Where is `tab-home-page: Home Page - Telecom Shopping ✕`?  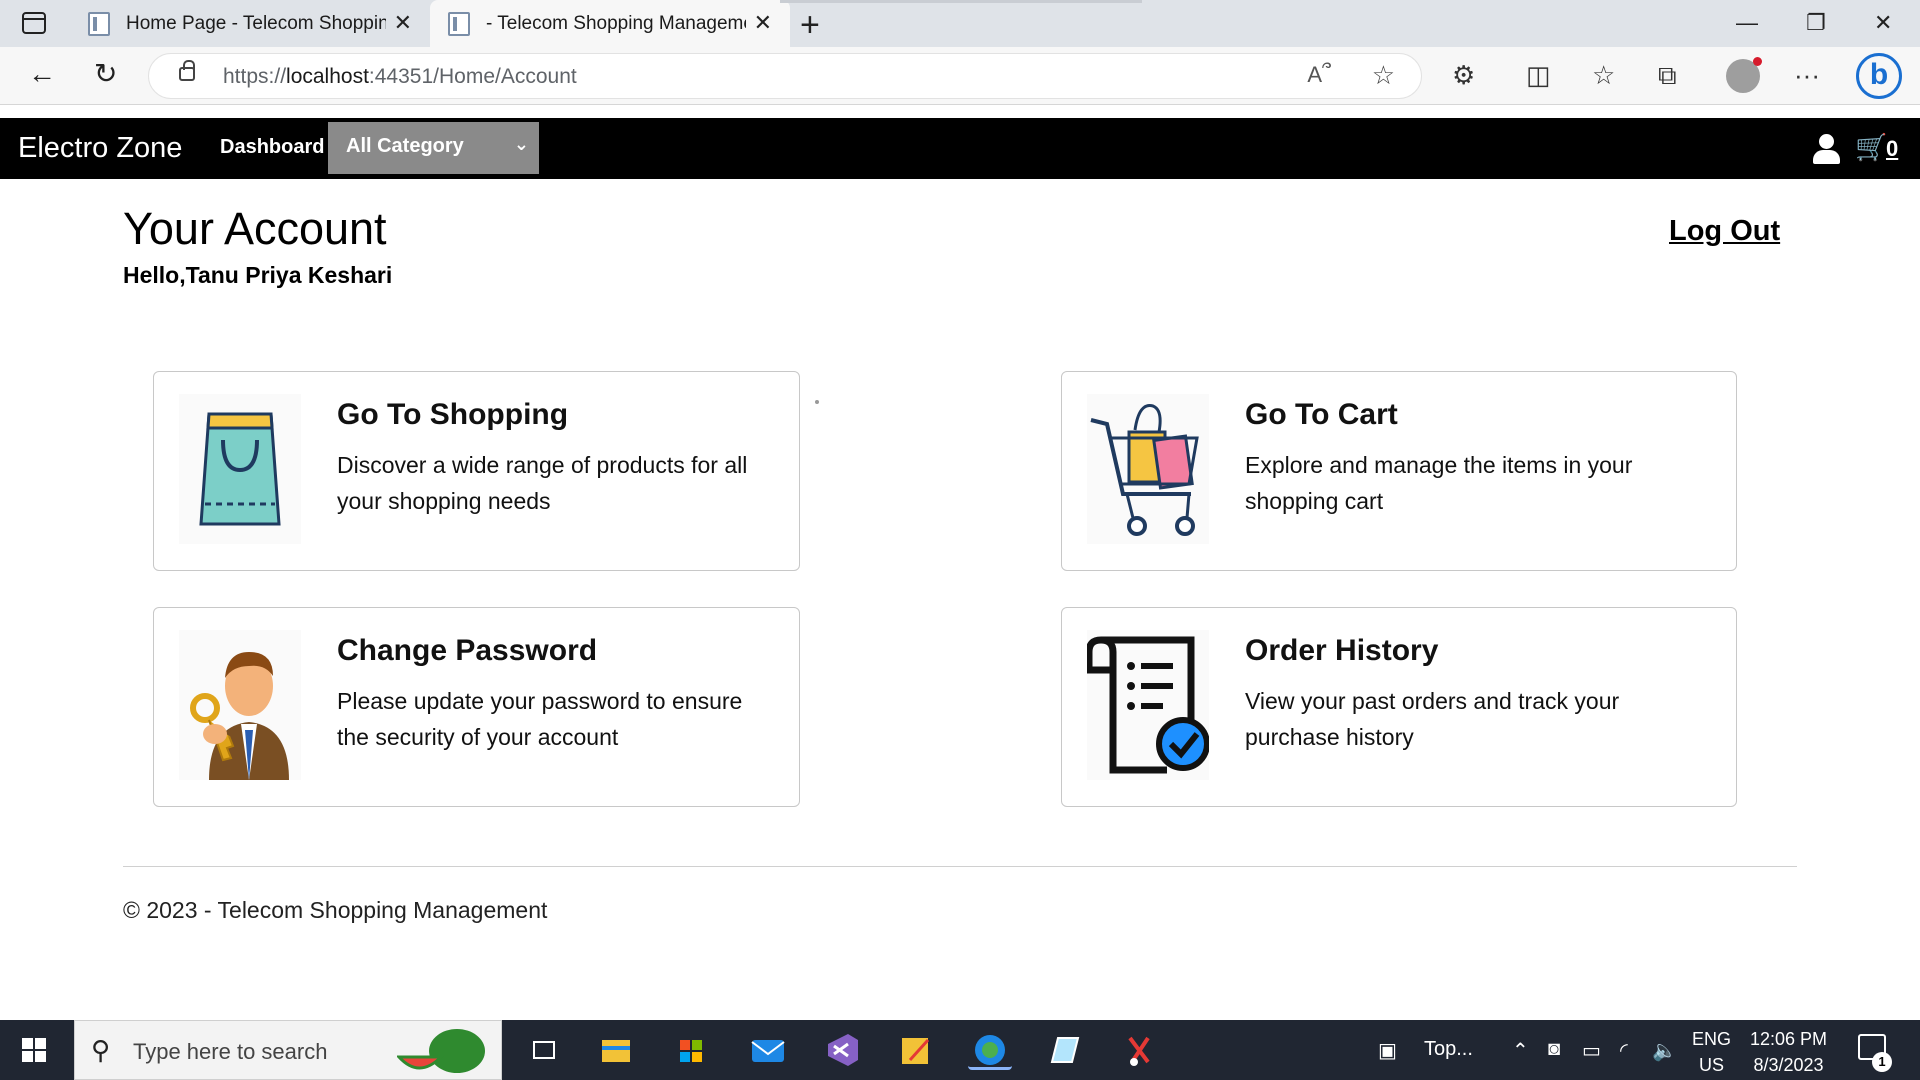 tab-home-page: Home Page - Telecom Shopping ✕ is located at coordinates (250, 23).